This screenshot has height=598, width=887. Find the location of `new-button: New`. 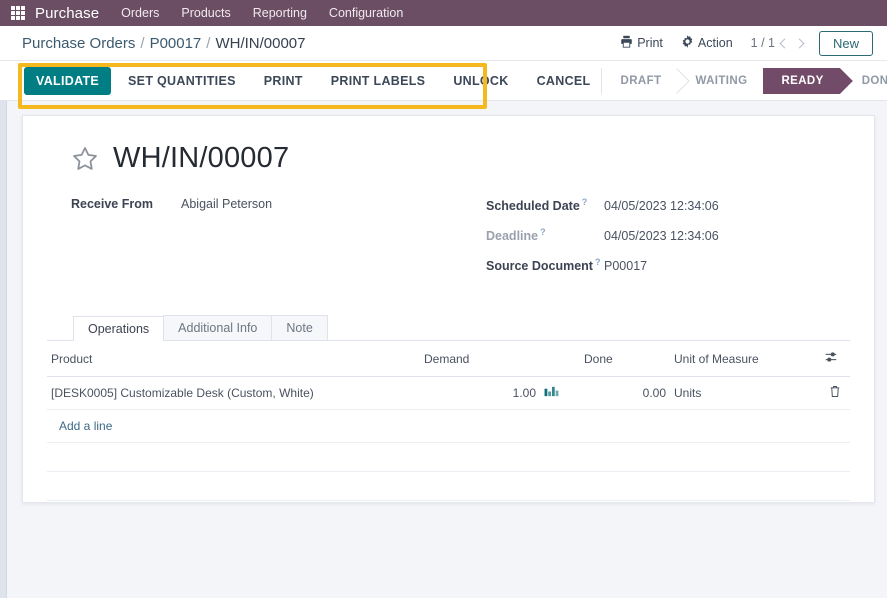

new-button: New is located at coordinates (845, 43).